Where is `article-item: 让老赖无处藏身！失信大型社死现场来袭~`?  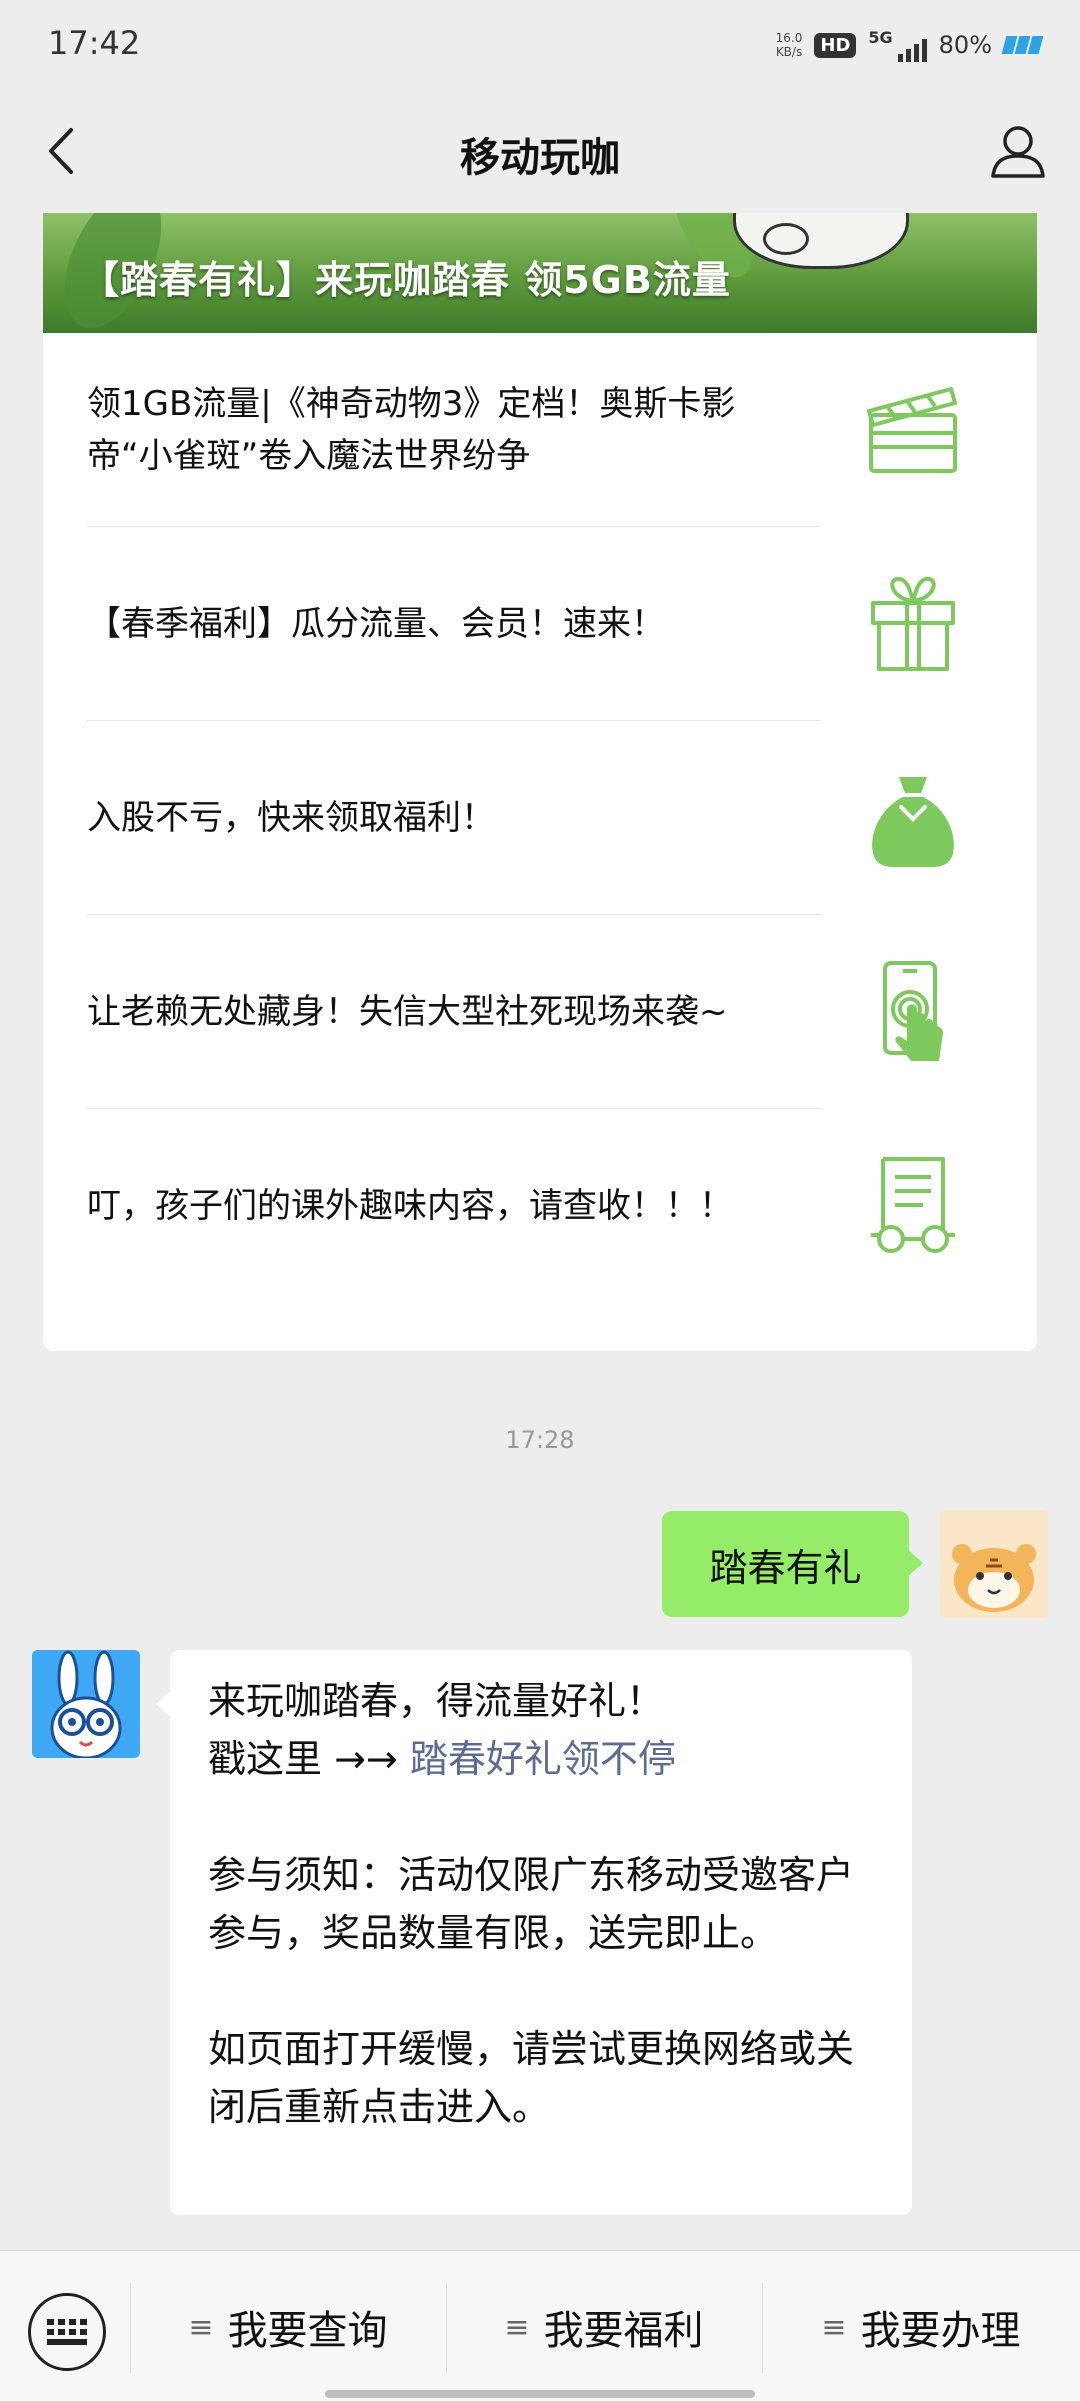
article-item: 让老赖无处藏身！失信大型社死现场来袭~ is located at coordinates (540, 1012).